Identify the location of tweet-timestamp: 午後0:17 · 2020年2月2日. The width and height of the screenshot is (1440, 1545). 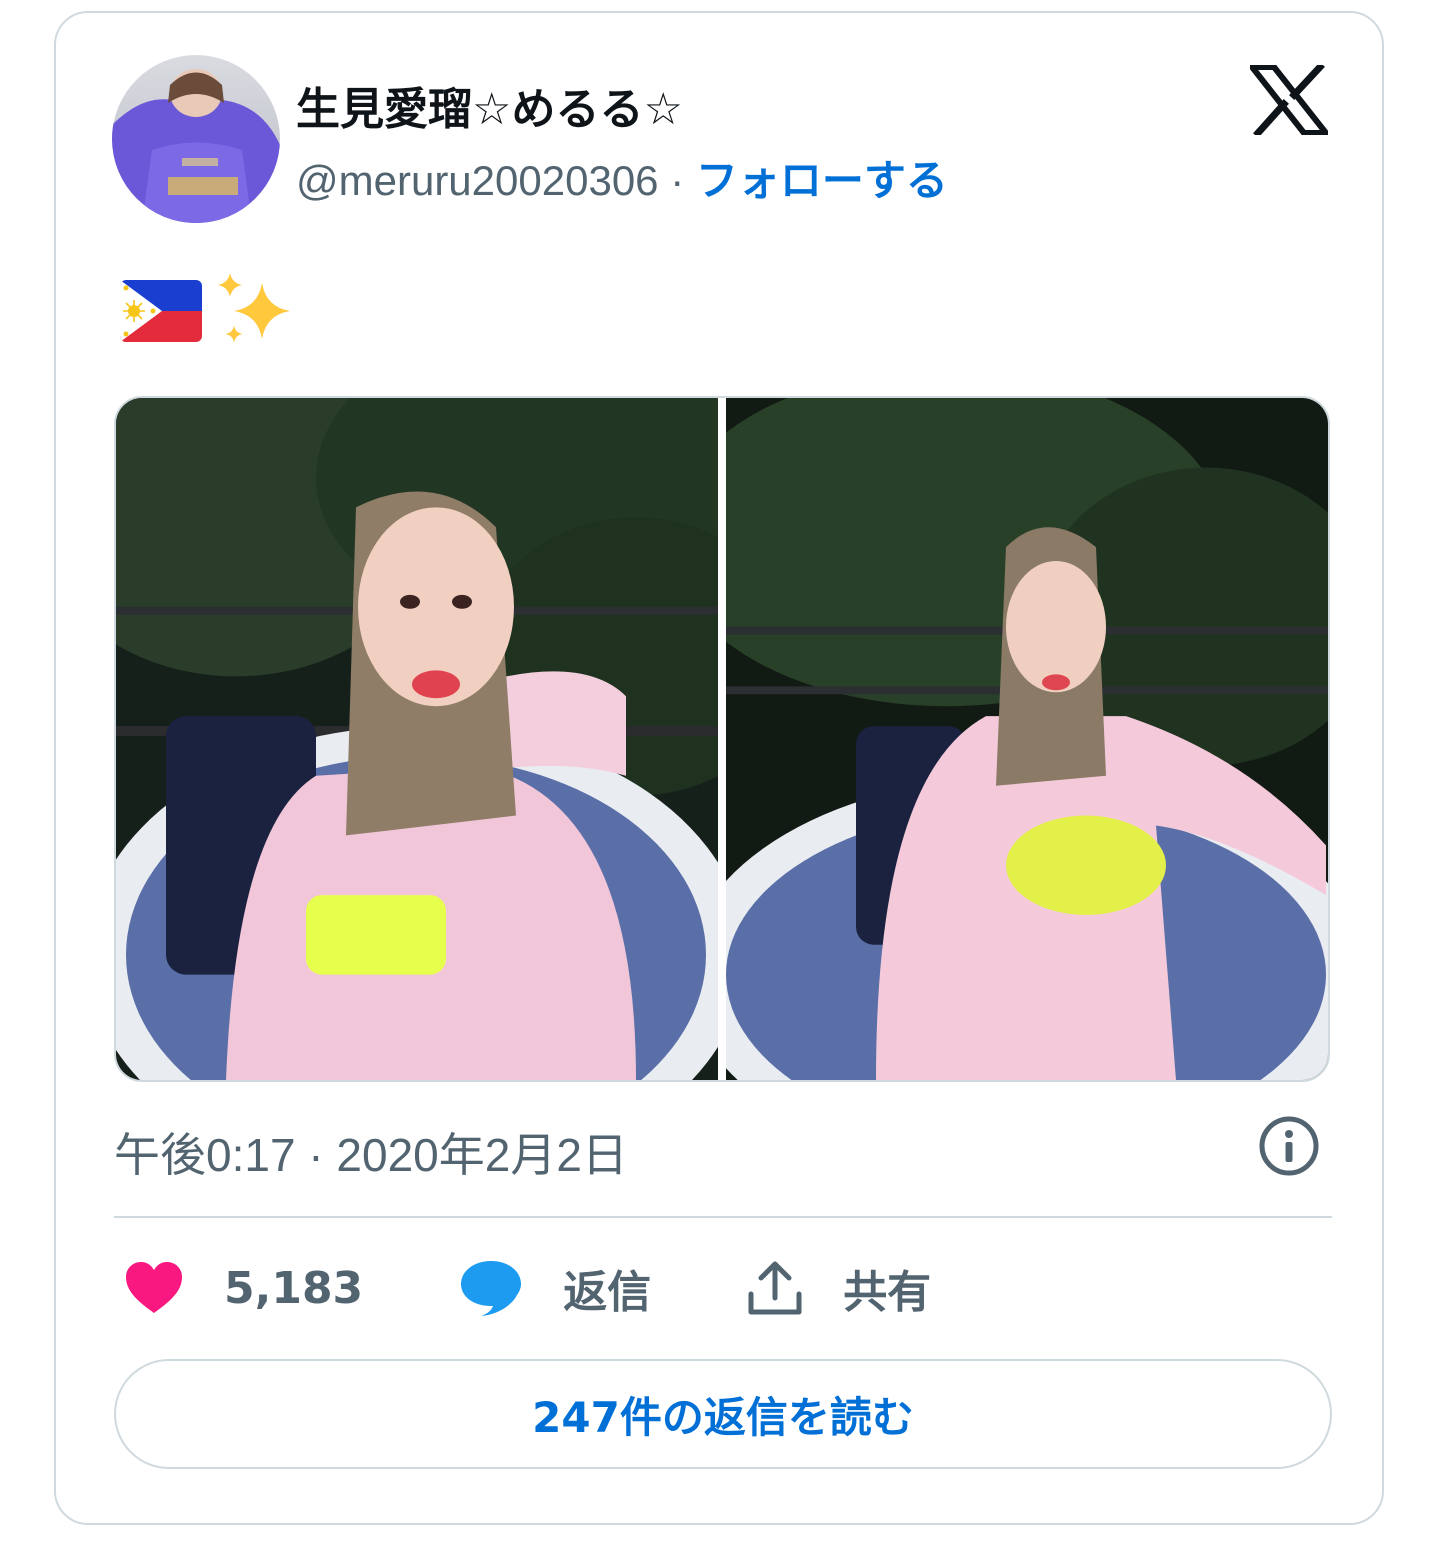
(371, 1152).